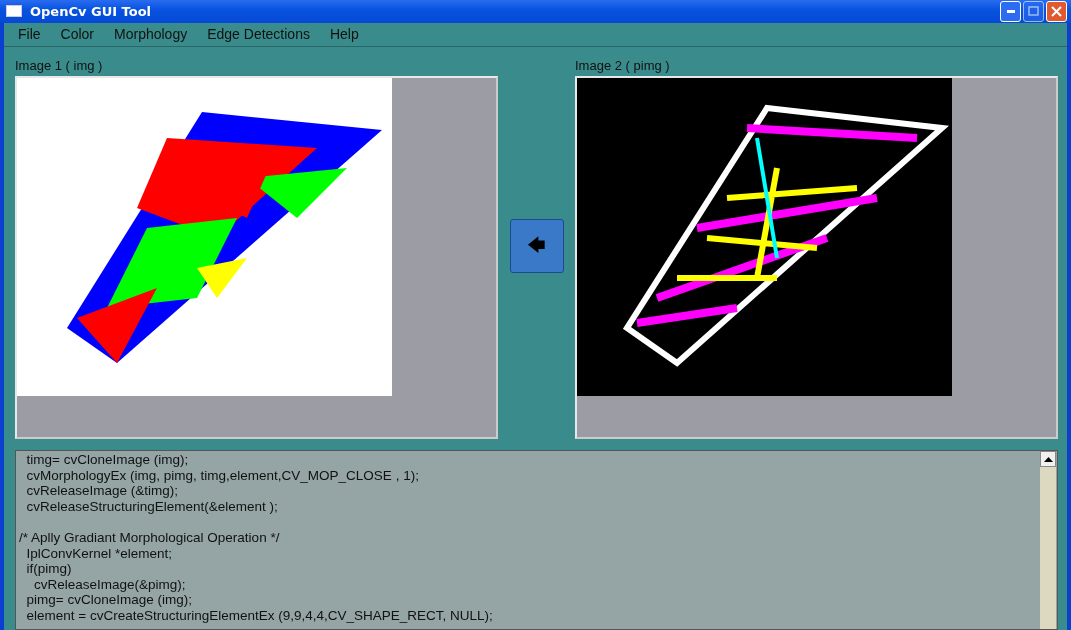 The height and width of the screenshot is (630, 1071). Describe the element at coordinates (623, 65) in the screenshot. I see `image-label: Image 2 ( pimg )` at that location.